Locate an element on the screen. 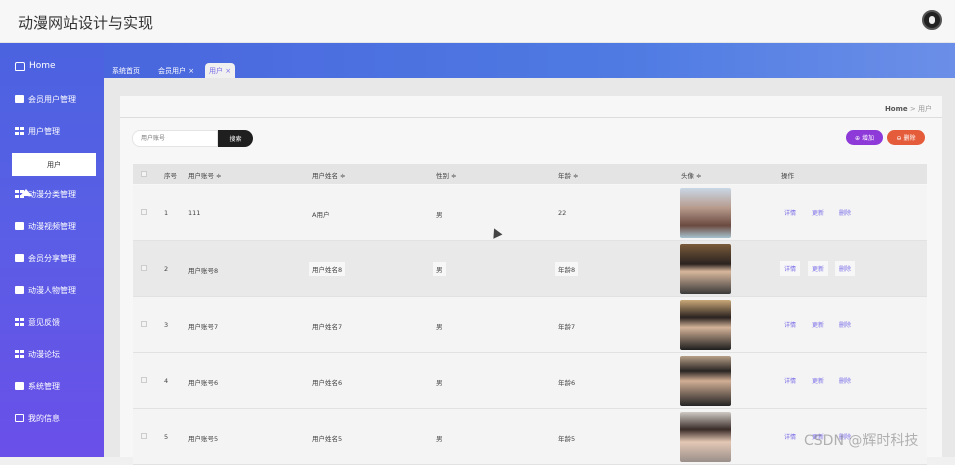 This screenshot has height=465, width=955. sidebar-subitem-user: 用户 is located at coordinates (54, 164).